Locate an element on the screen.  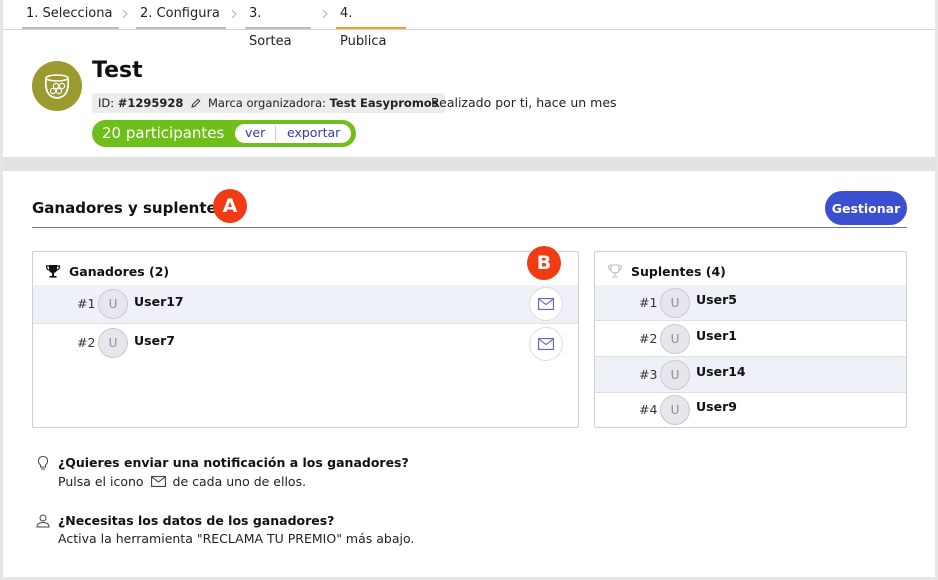
winner-rank: #1 is located at coordinates (86, 303).